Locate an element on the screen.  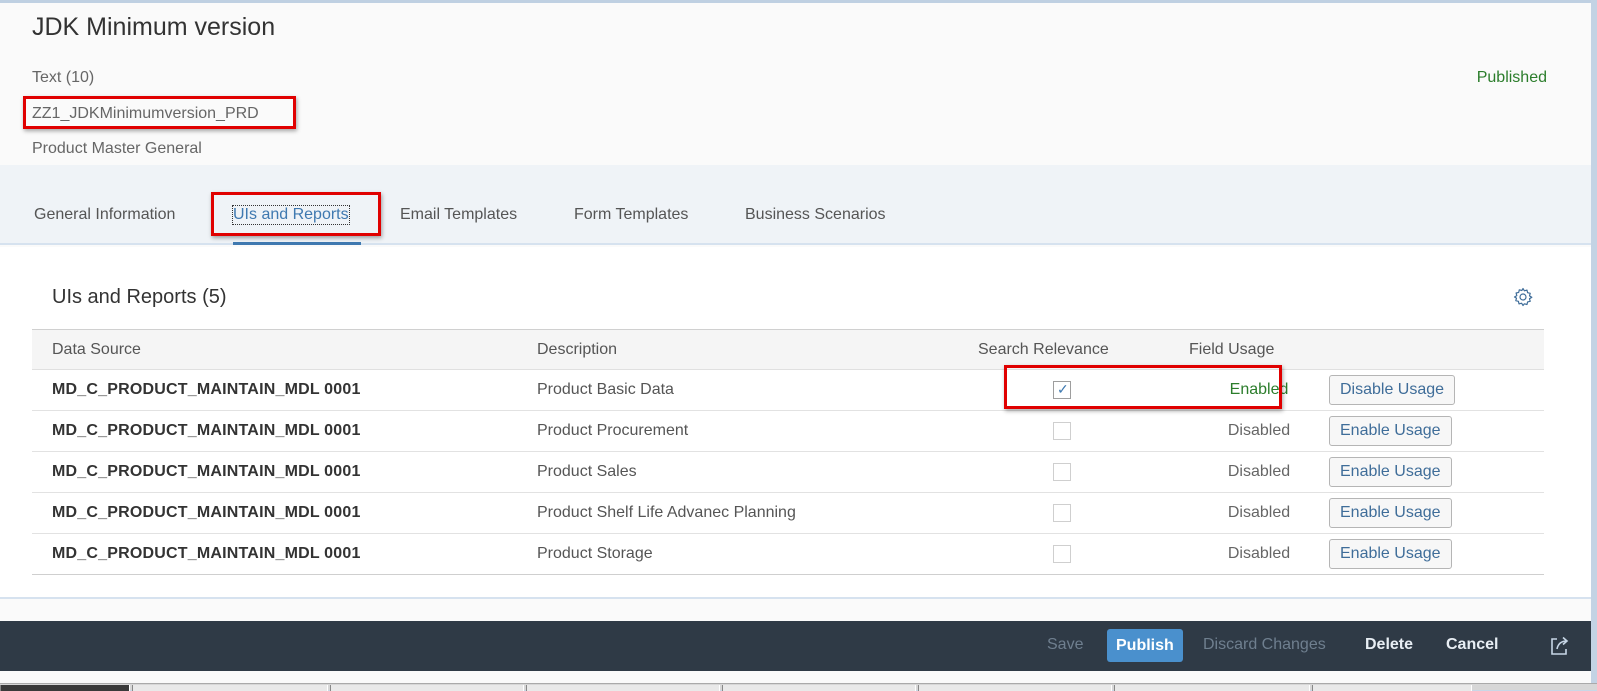
field-usage-status: Enabled is located at coordinates (1259, 389).